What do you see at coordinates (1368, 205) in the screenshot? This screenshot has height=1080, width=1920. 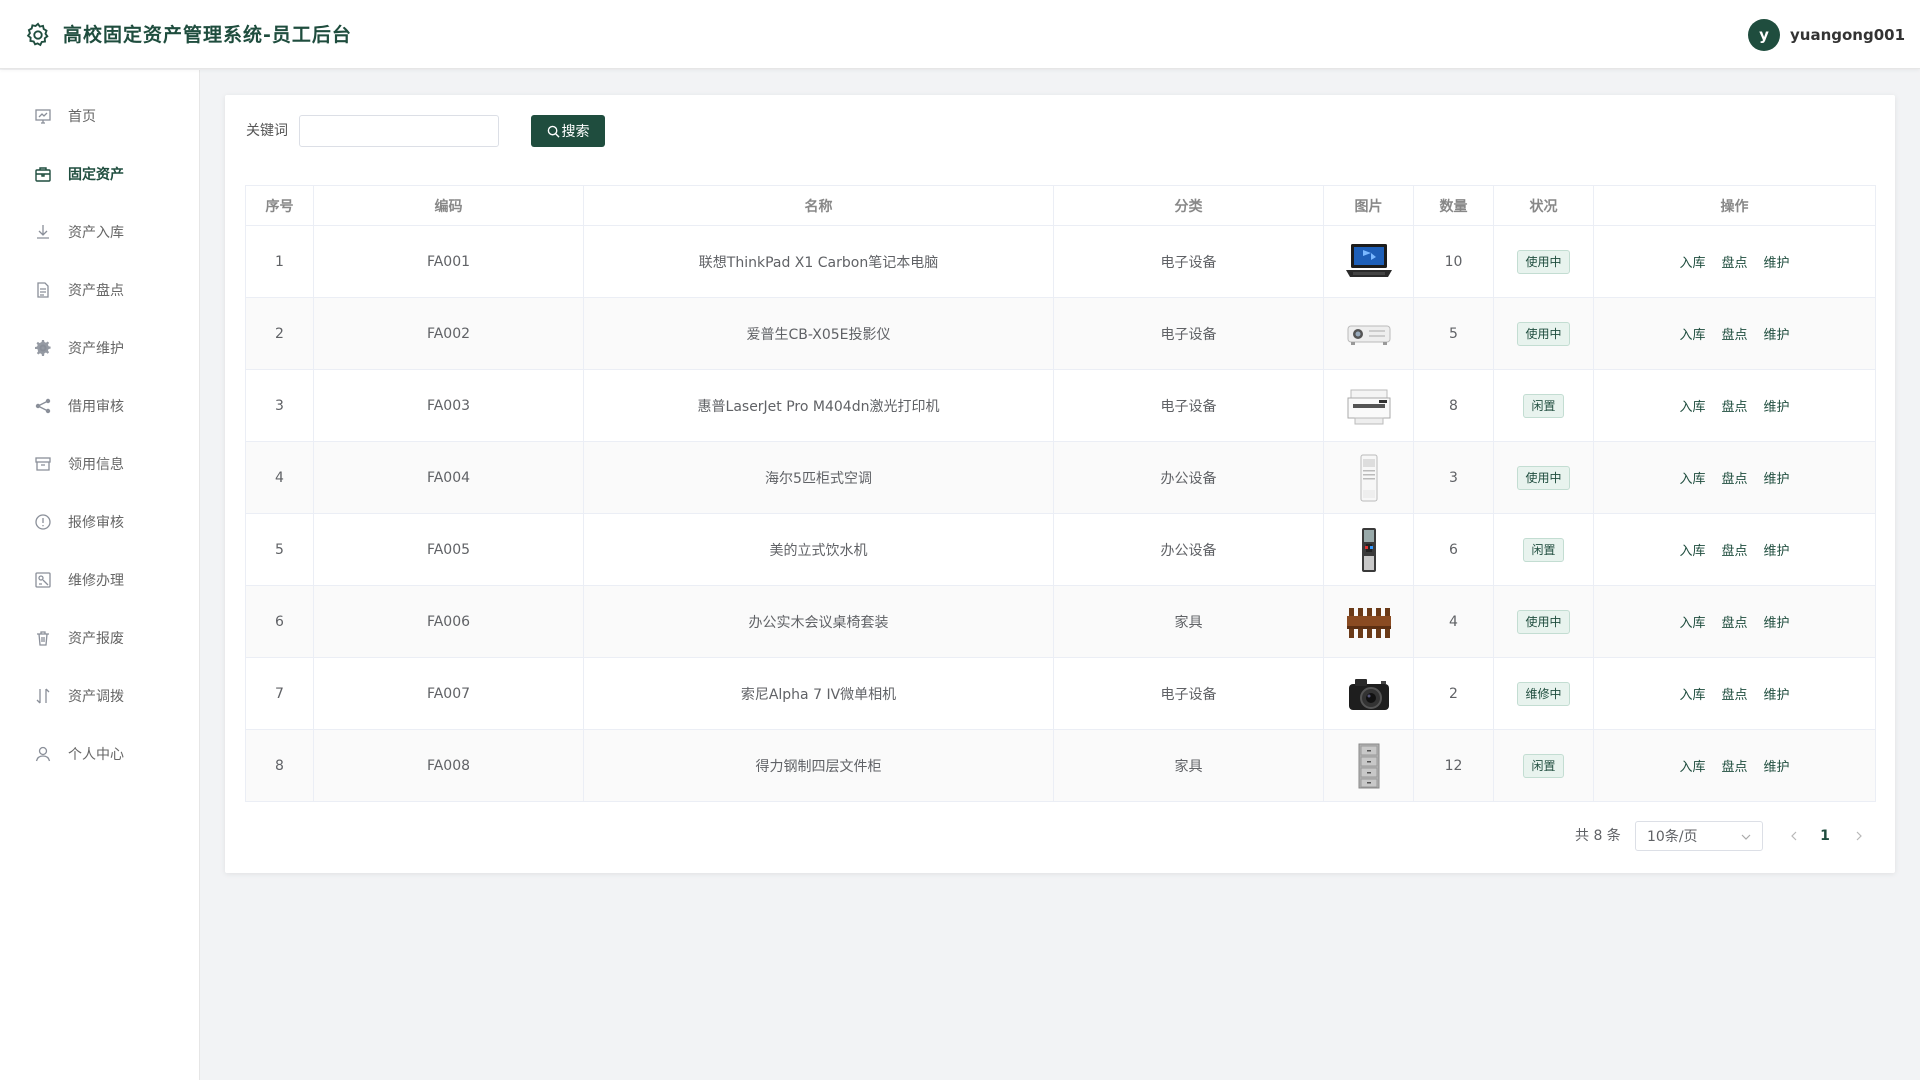 I see `column-header-image: 图片` at bounding box center [1368, 205].